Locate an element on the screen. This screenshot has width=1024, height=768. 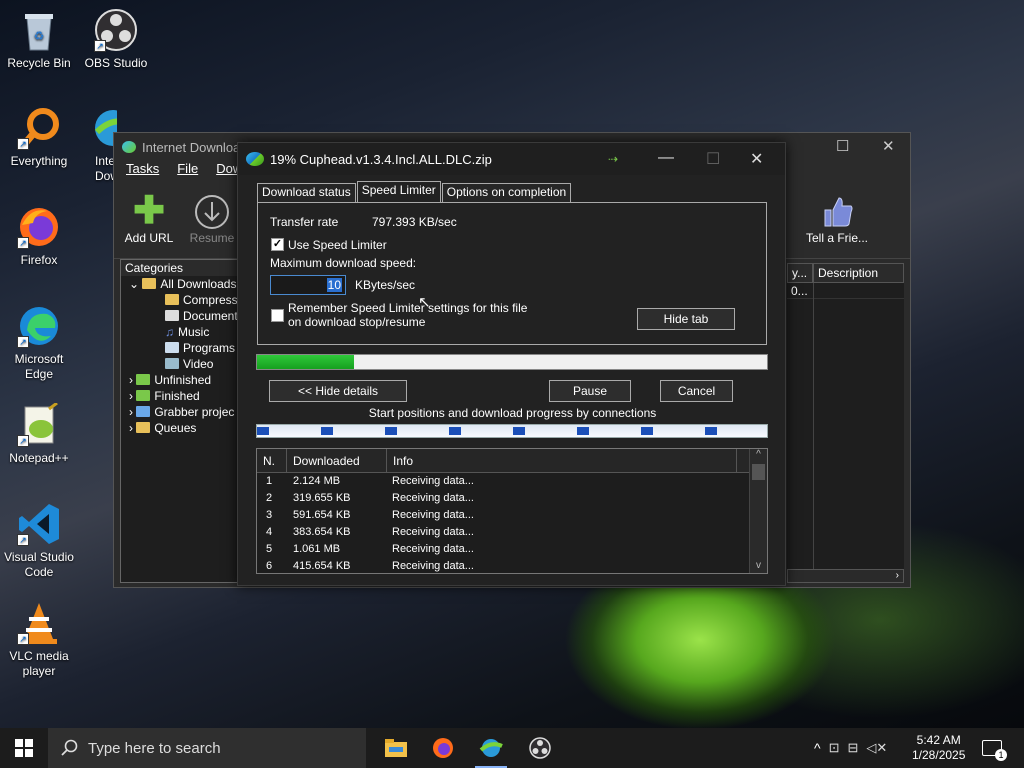
visual-studio-code-icon: ↗ is located at coordinates (39, 524).